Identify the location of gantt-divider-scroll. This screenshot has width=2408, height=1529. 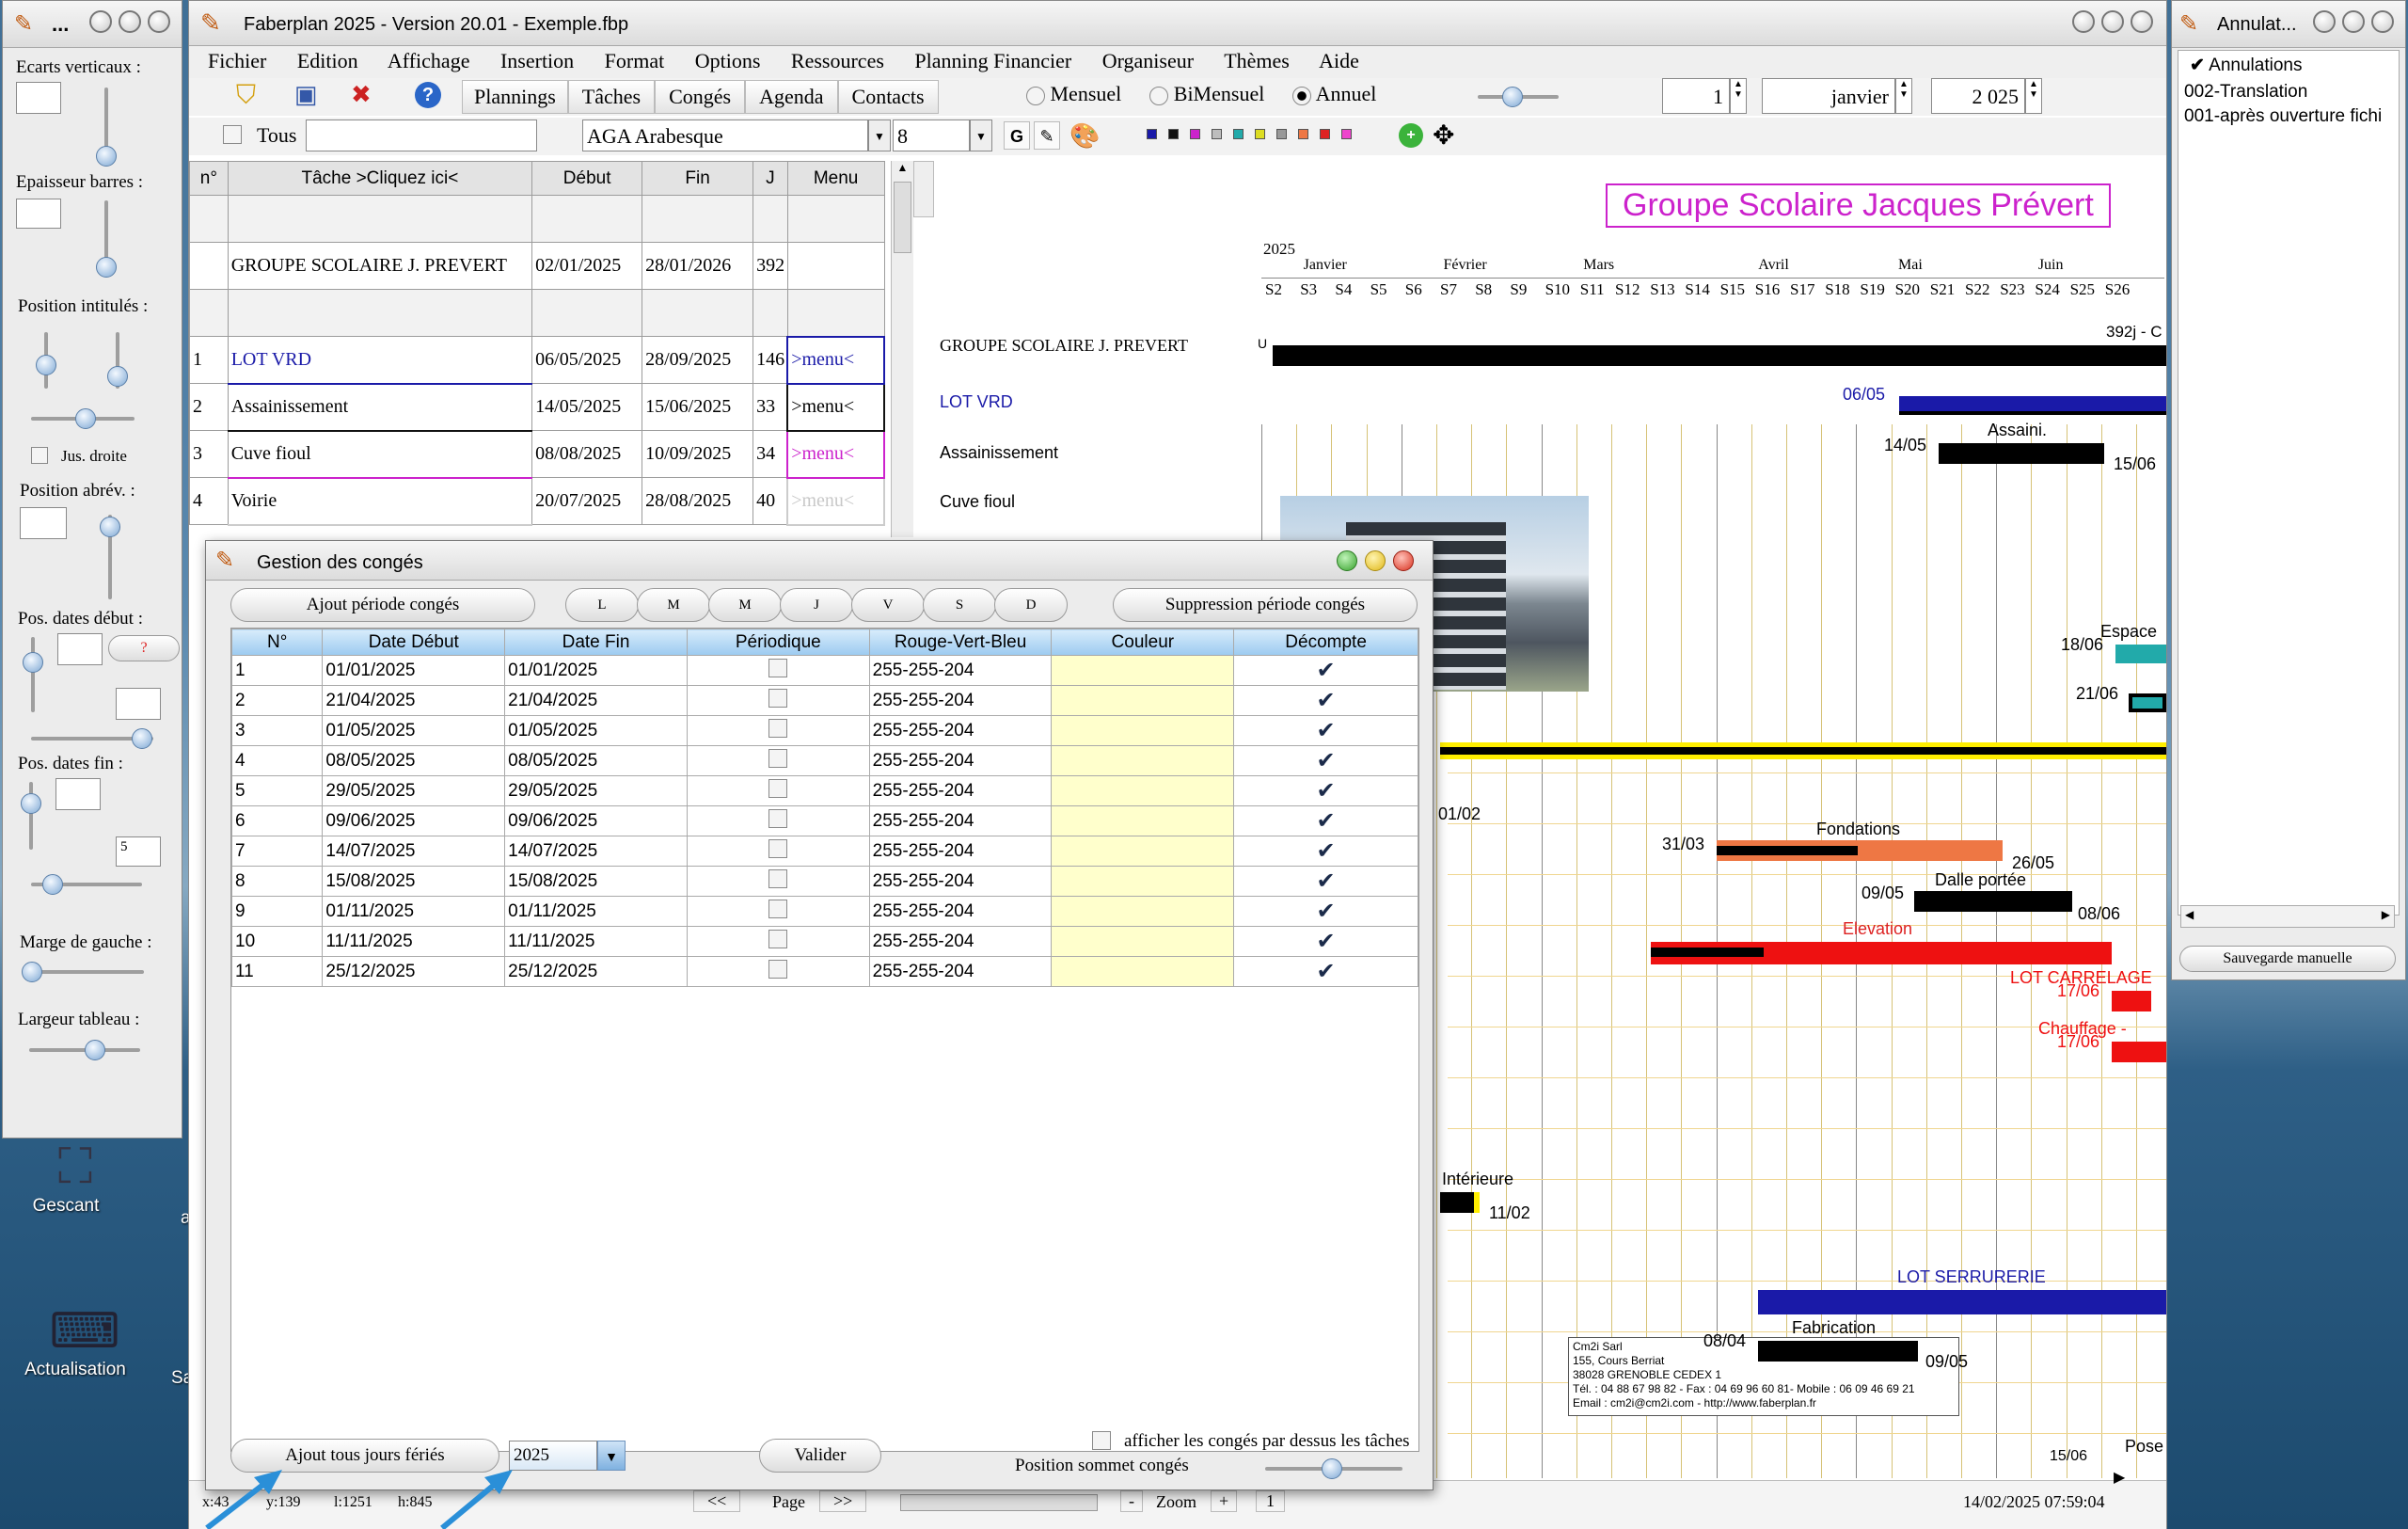
(924, 189).